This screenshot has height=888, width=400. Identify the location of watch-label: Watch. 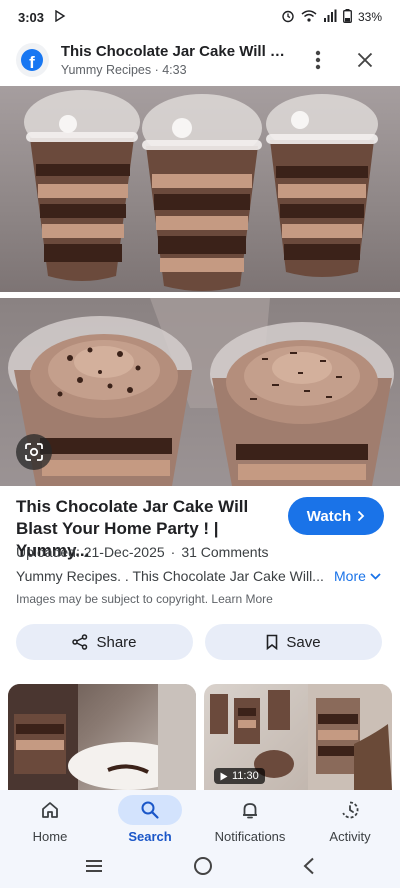
(329, 516).